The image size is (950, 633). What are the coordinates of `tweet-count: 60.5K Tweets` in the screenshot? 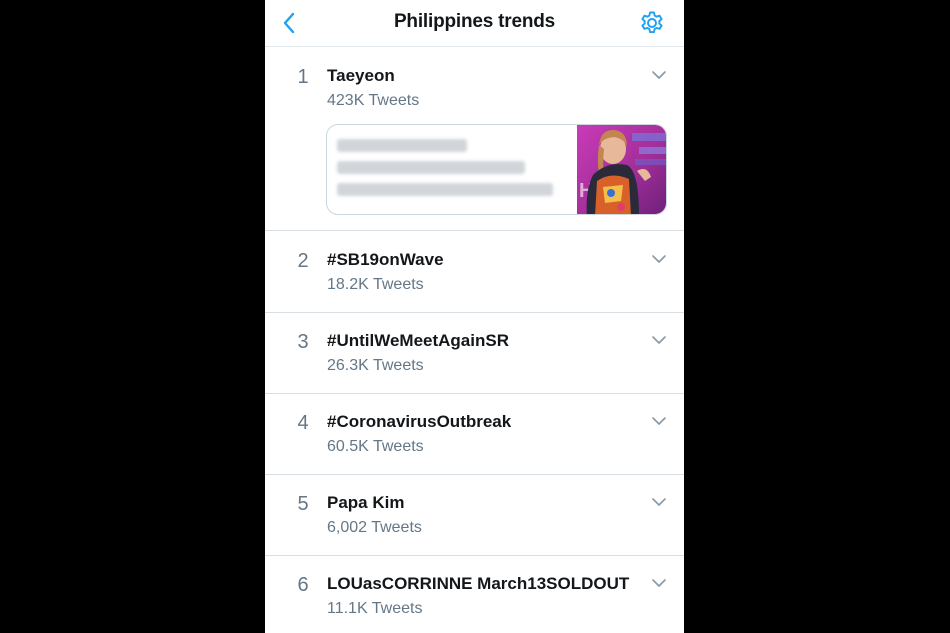 It's located at (375, 446).